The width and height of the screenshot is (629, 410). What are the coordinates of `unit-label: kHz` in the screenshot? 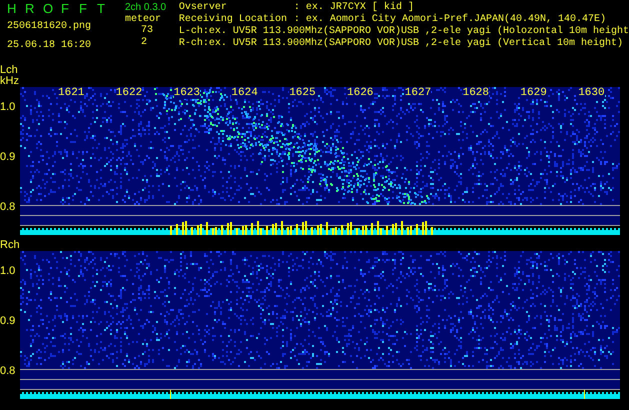 It's located at (10, 81).